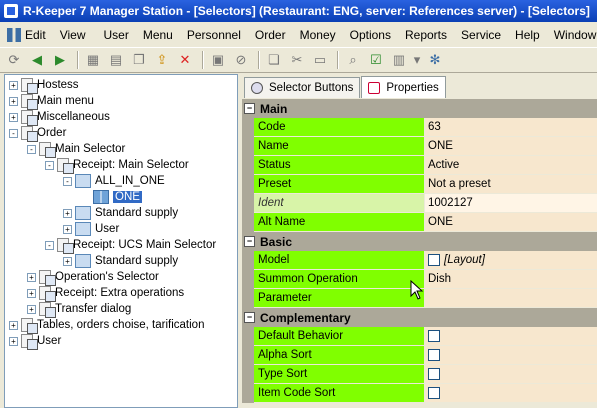  What do you see at coordinates (114, 181) in the screenshot?
I see `tree-node: - ALL_IN_ONE` at bounding box center [114, 181].